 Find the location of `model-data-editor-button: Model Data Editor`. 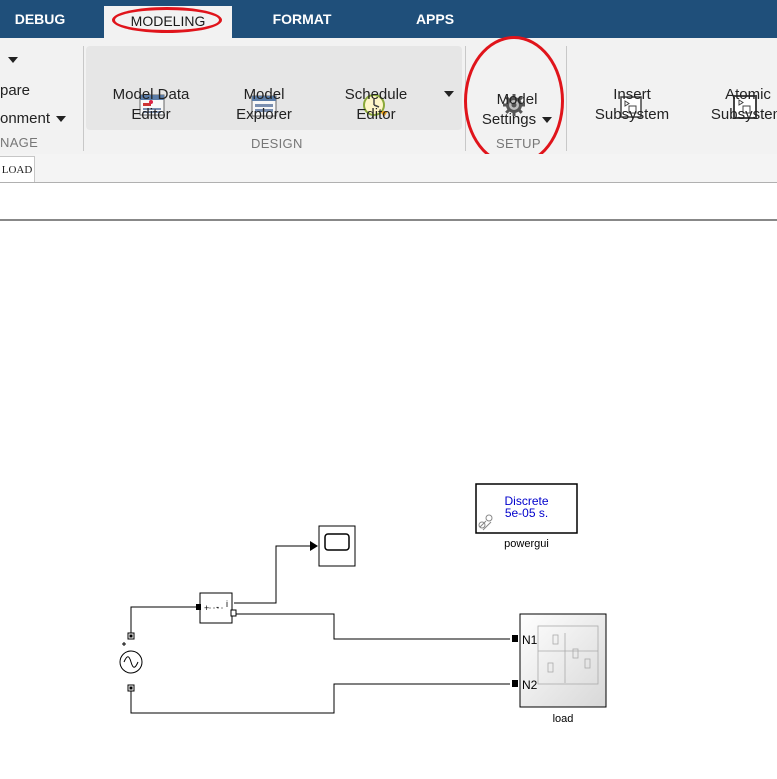

model-data-editor-button: Model Data Editor is located at coordinates (151, 105).